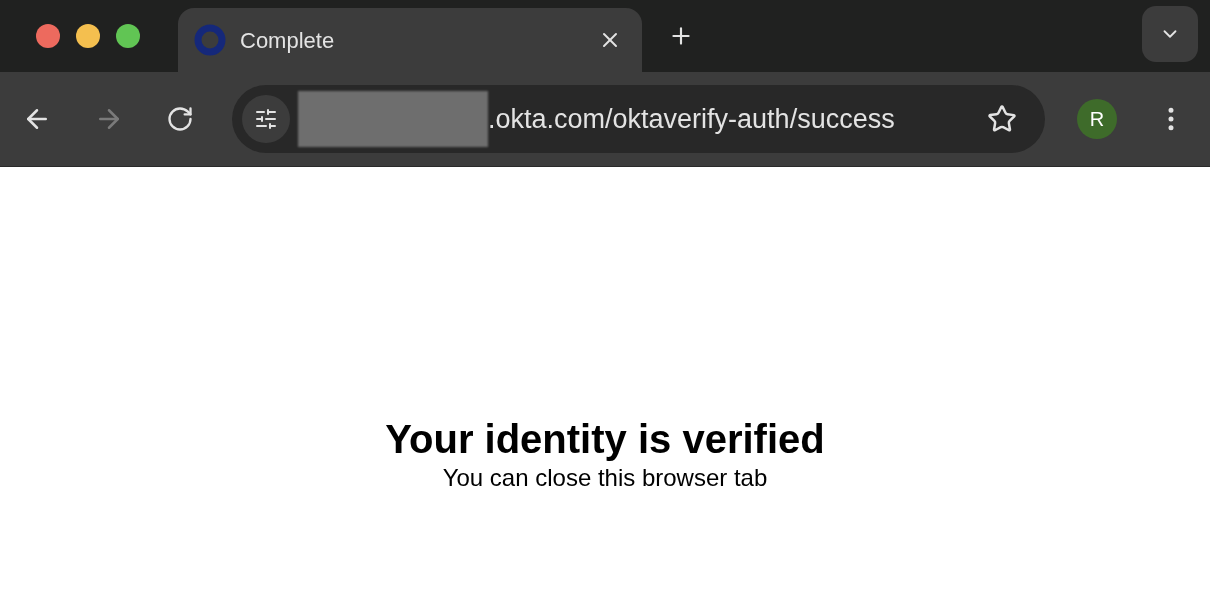  What do you see at coordinates (691, 119) in the screenshot?
I see `url-text: .okta.com/oktaverify-auth/success` at bounding box center [691, 119].